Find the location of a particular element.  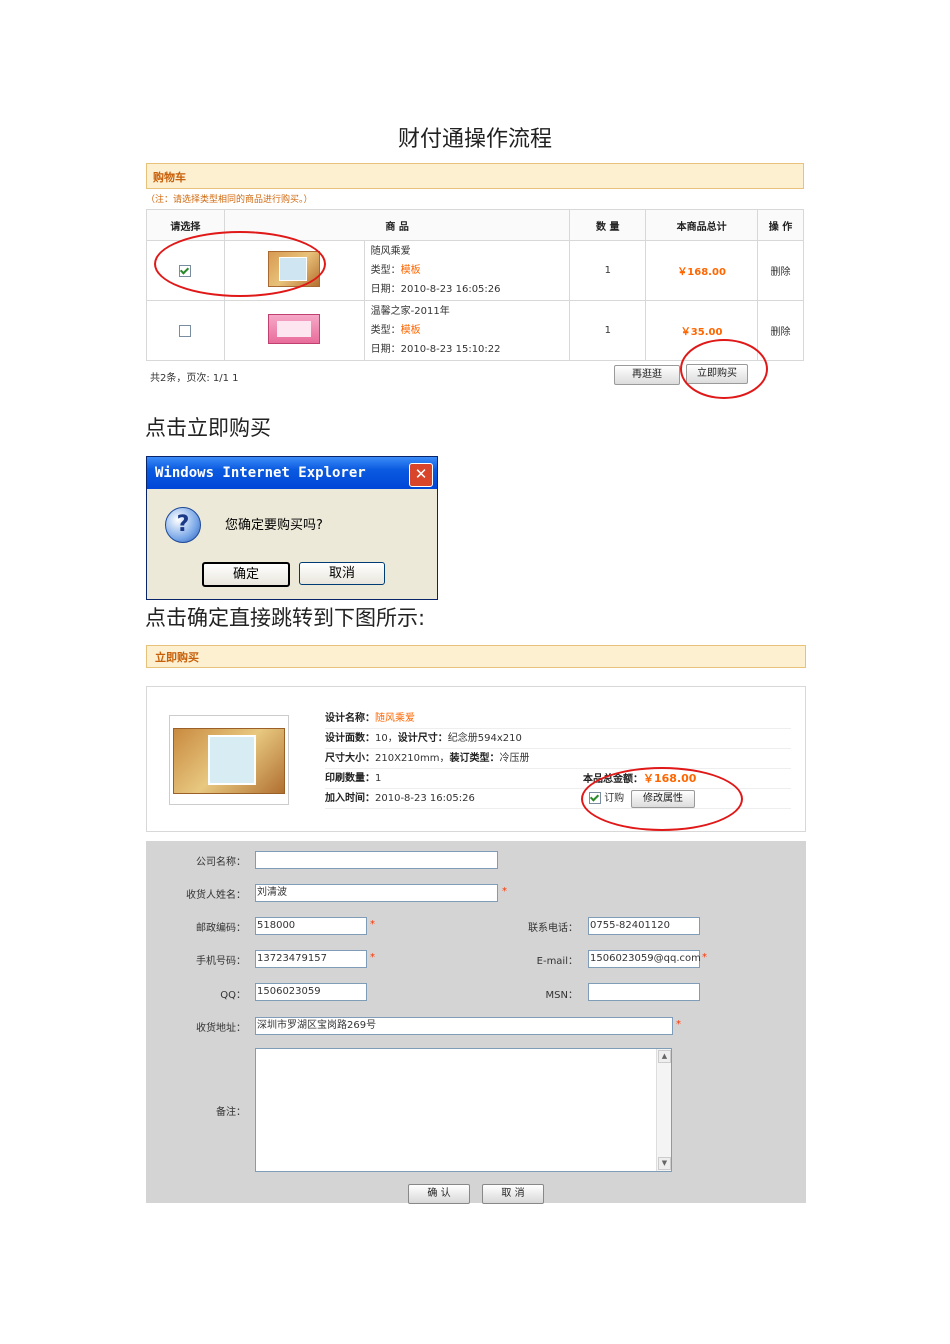

confirm-button: 确 认 is located at coordinates (439, 1194).